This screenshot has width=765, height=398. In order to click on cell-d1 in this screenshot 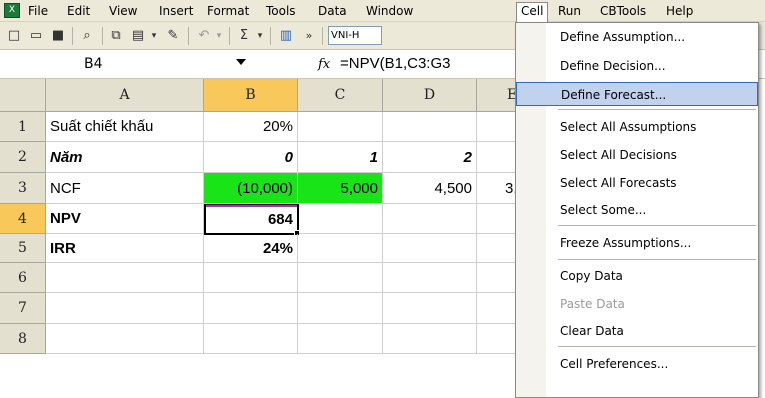, I will do `click(430, 127)`.